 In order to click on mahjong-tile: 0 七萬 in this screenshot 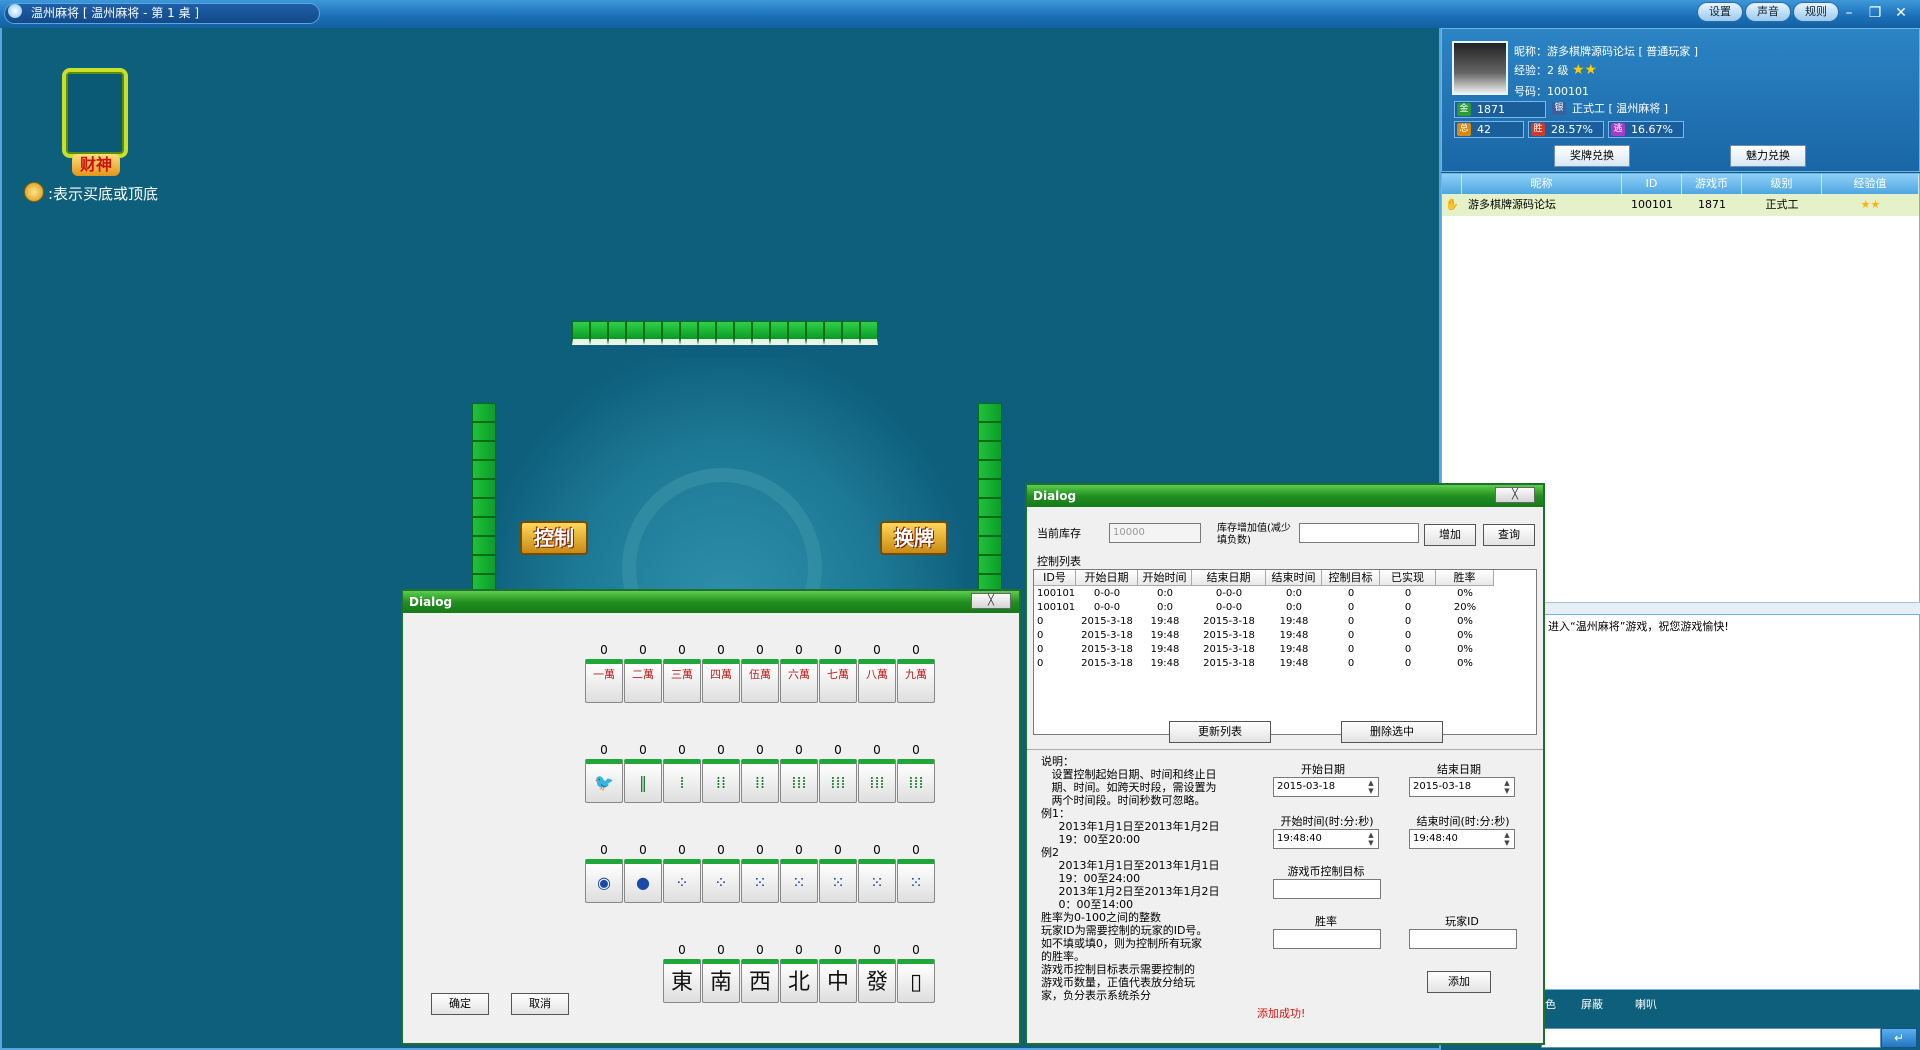, I will do `click(838, 673)`.